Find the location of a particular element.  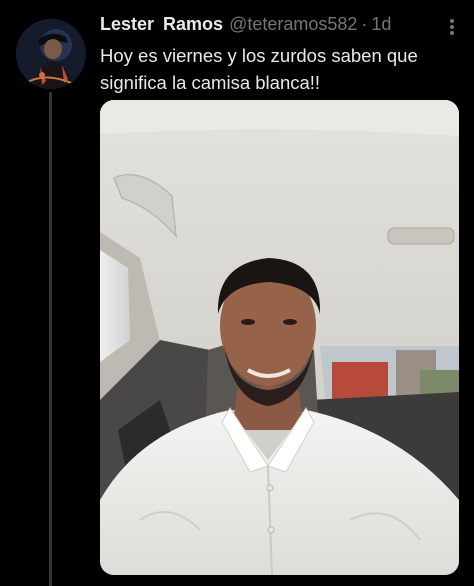

tweet-header: Lester Ramos @teteramos582 · 1d is located at coordinates (245, 27).